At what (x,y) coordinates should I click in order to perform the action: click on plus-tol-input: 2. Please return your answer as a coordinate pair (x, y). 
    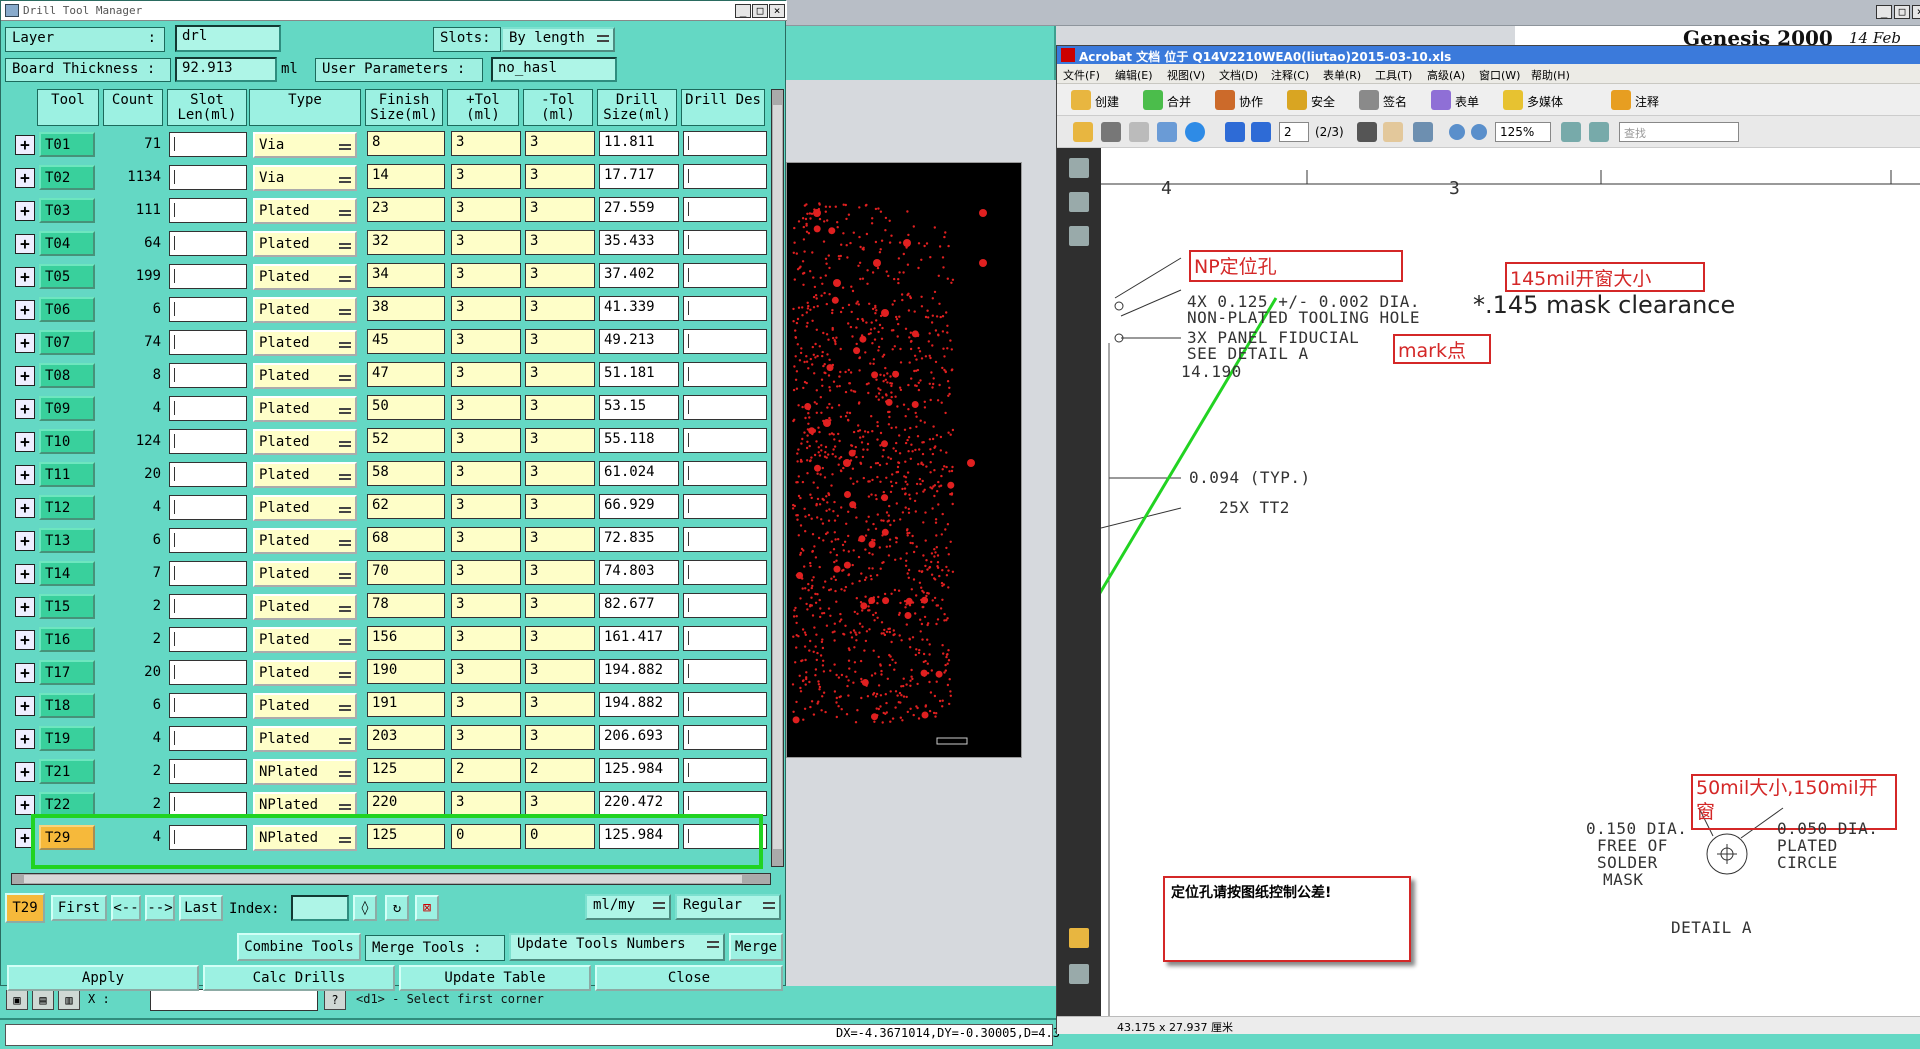
    Looking at the image, I should click on (486, 770).